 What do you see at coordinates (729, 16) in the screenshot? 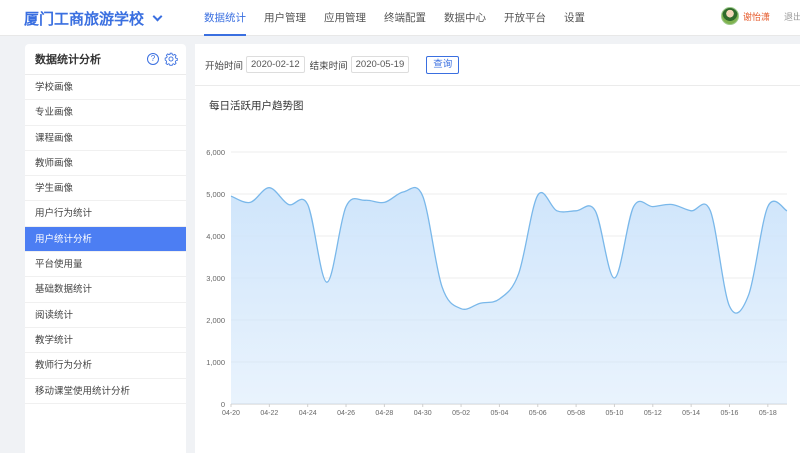
I see `avatar` at bounding box center [729, 16].